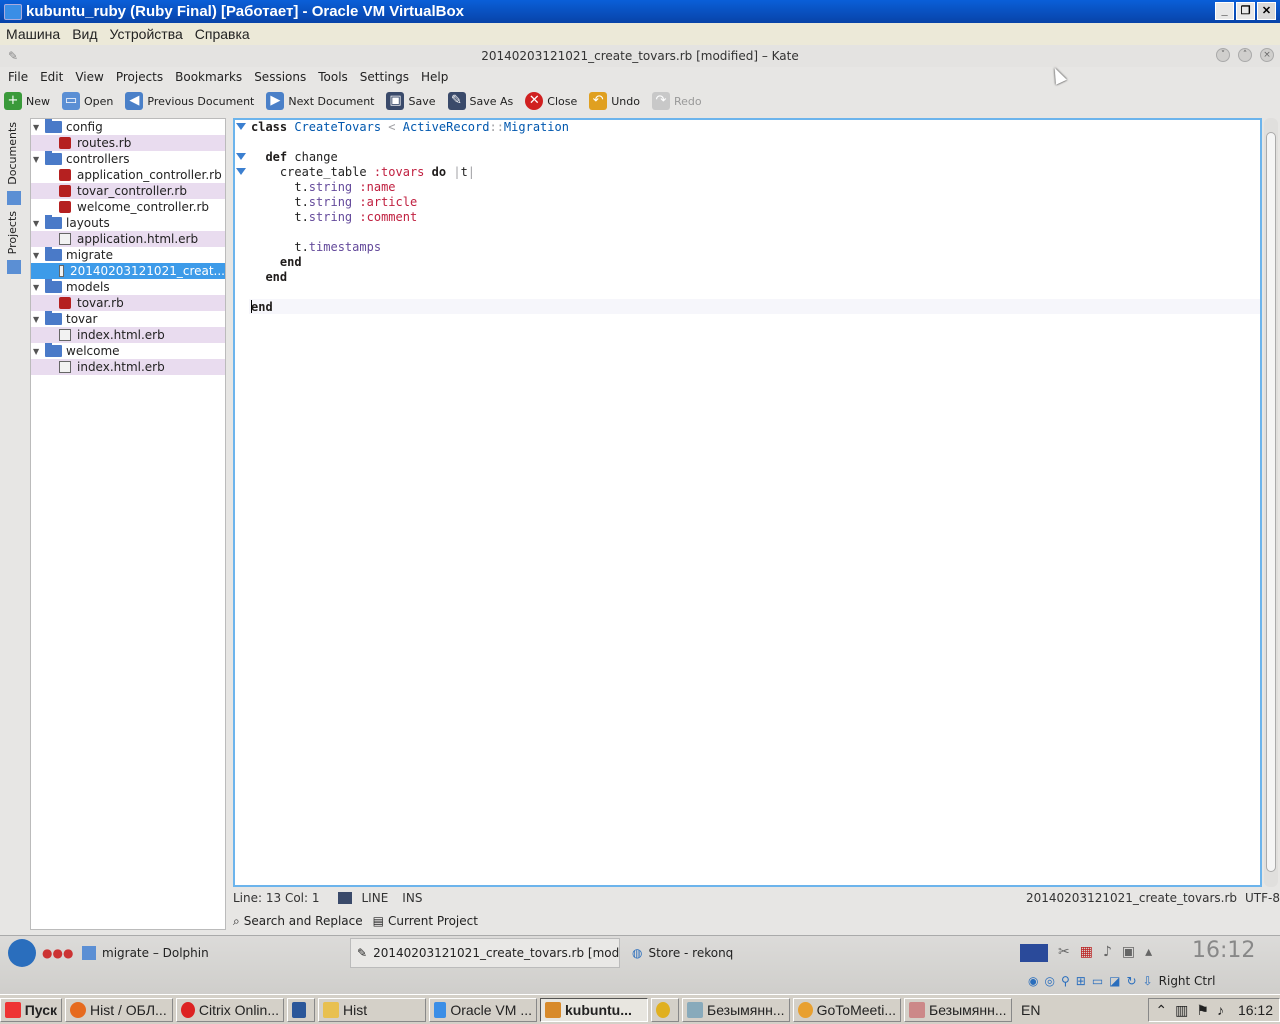  What do you see at coordinates (18, 77) in the screenshot?
I see `menu-file: File` at bounding box center [18, 77].